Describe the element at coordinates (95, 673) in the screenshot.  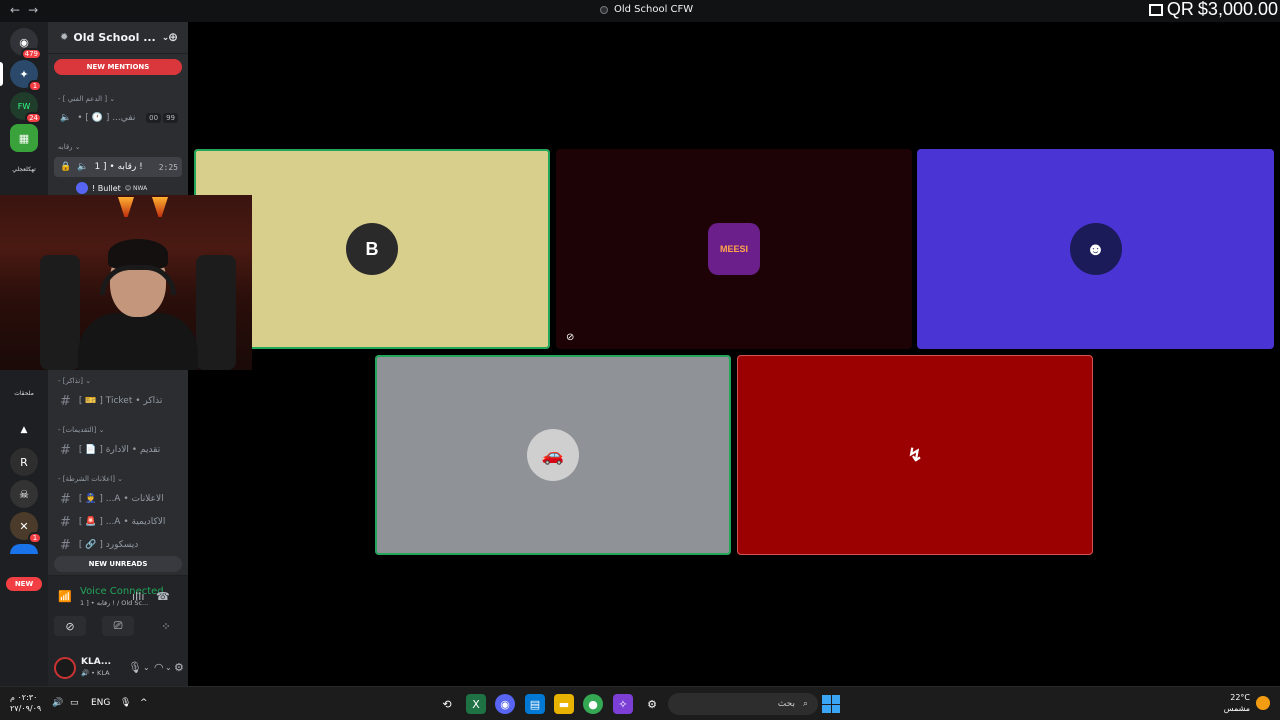
I see `user-status: 🔊 • KLA` at that location.